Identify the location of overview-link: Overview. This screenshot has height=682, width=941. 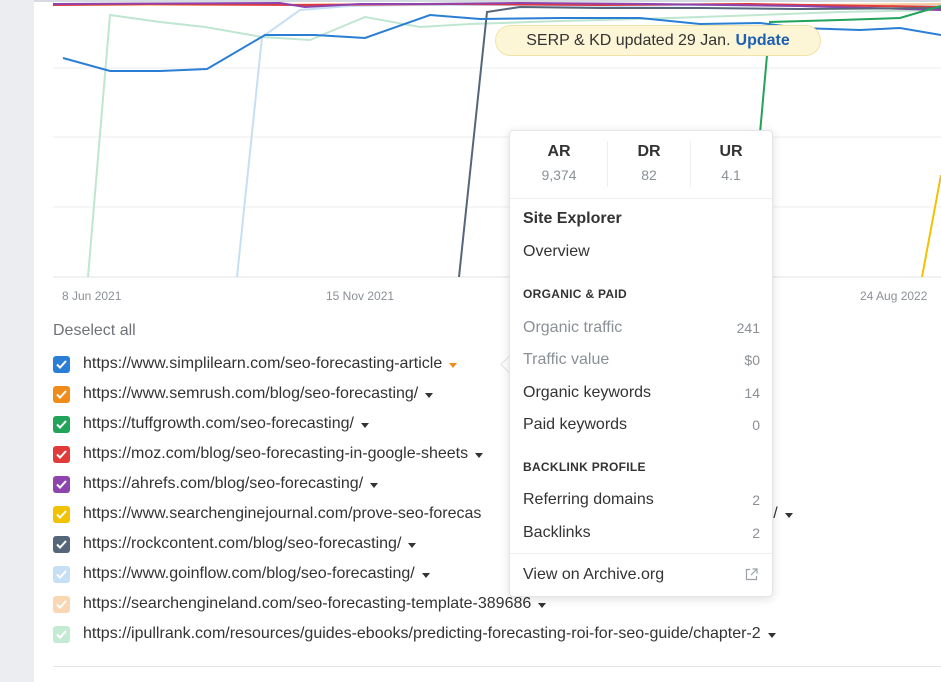
(556, 252).